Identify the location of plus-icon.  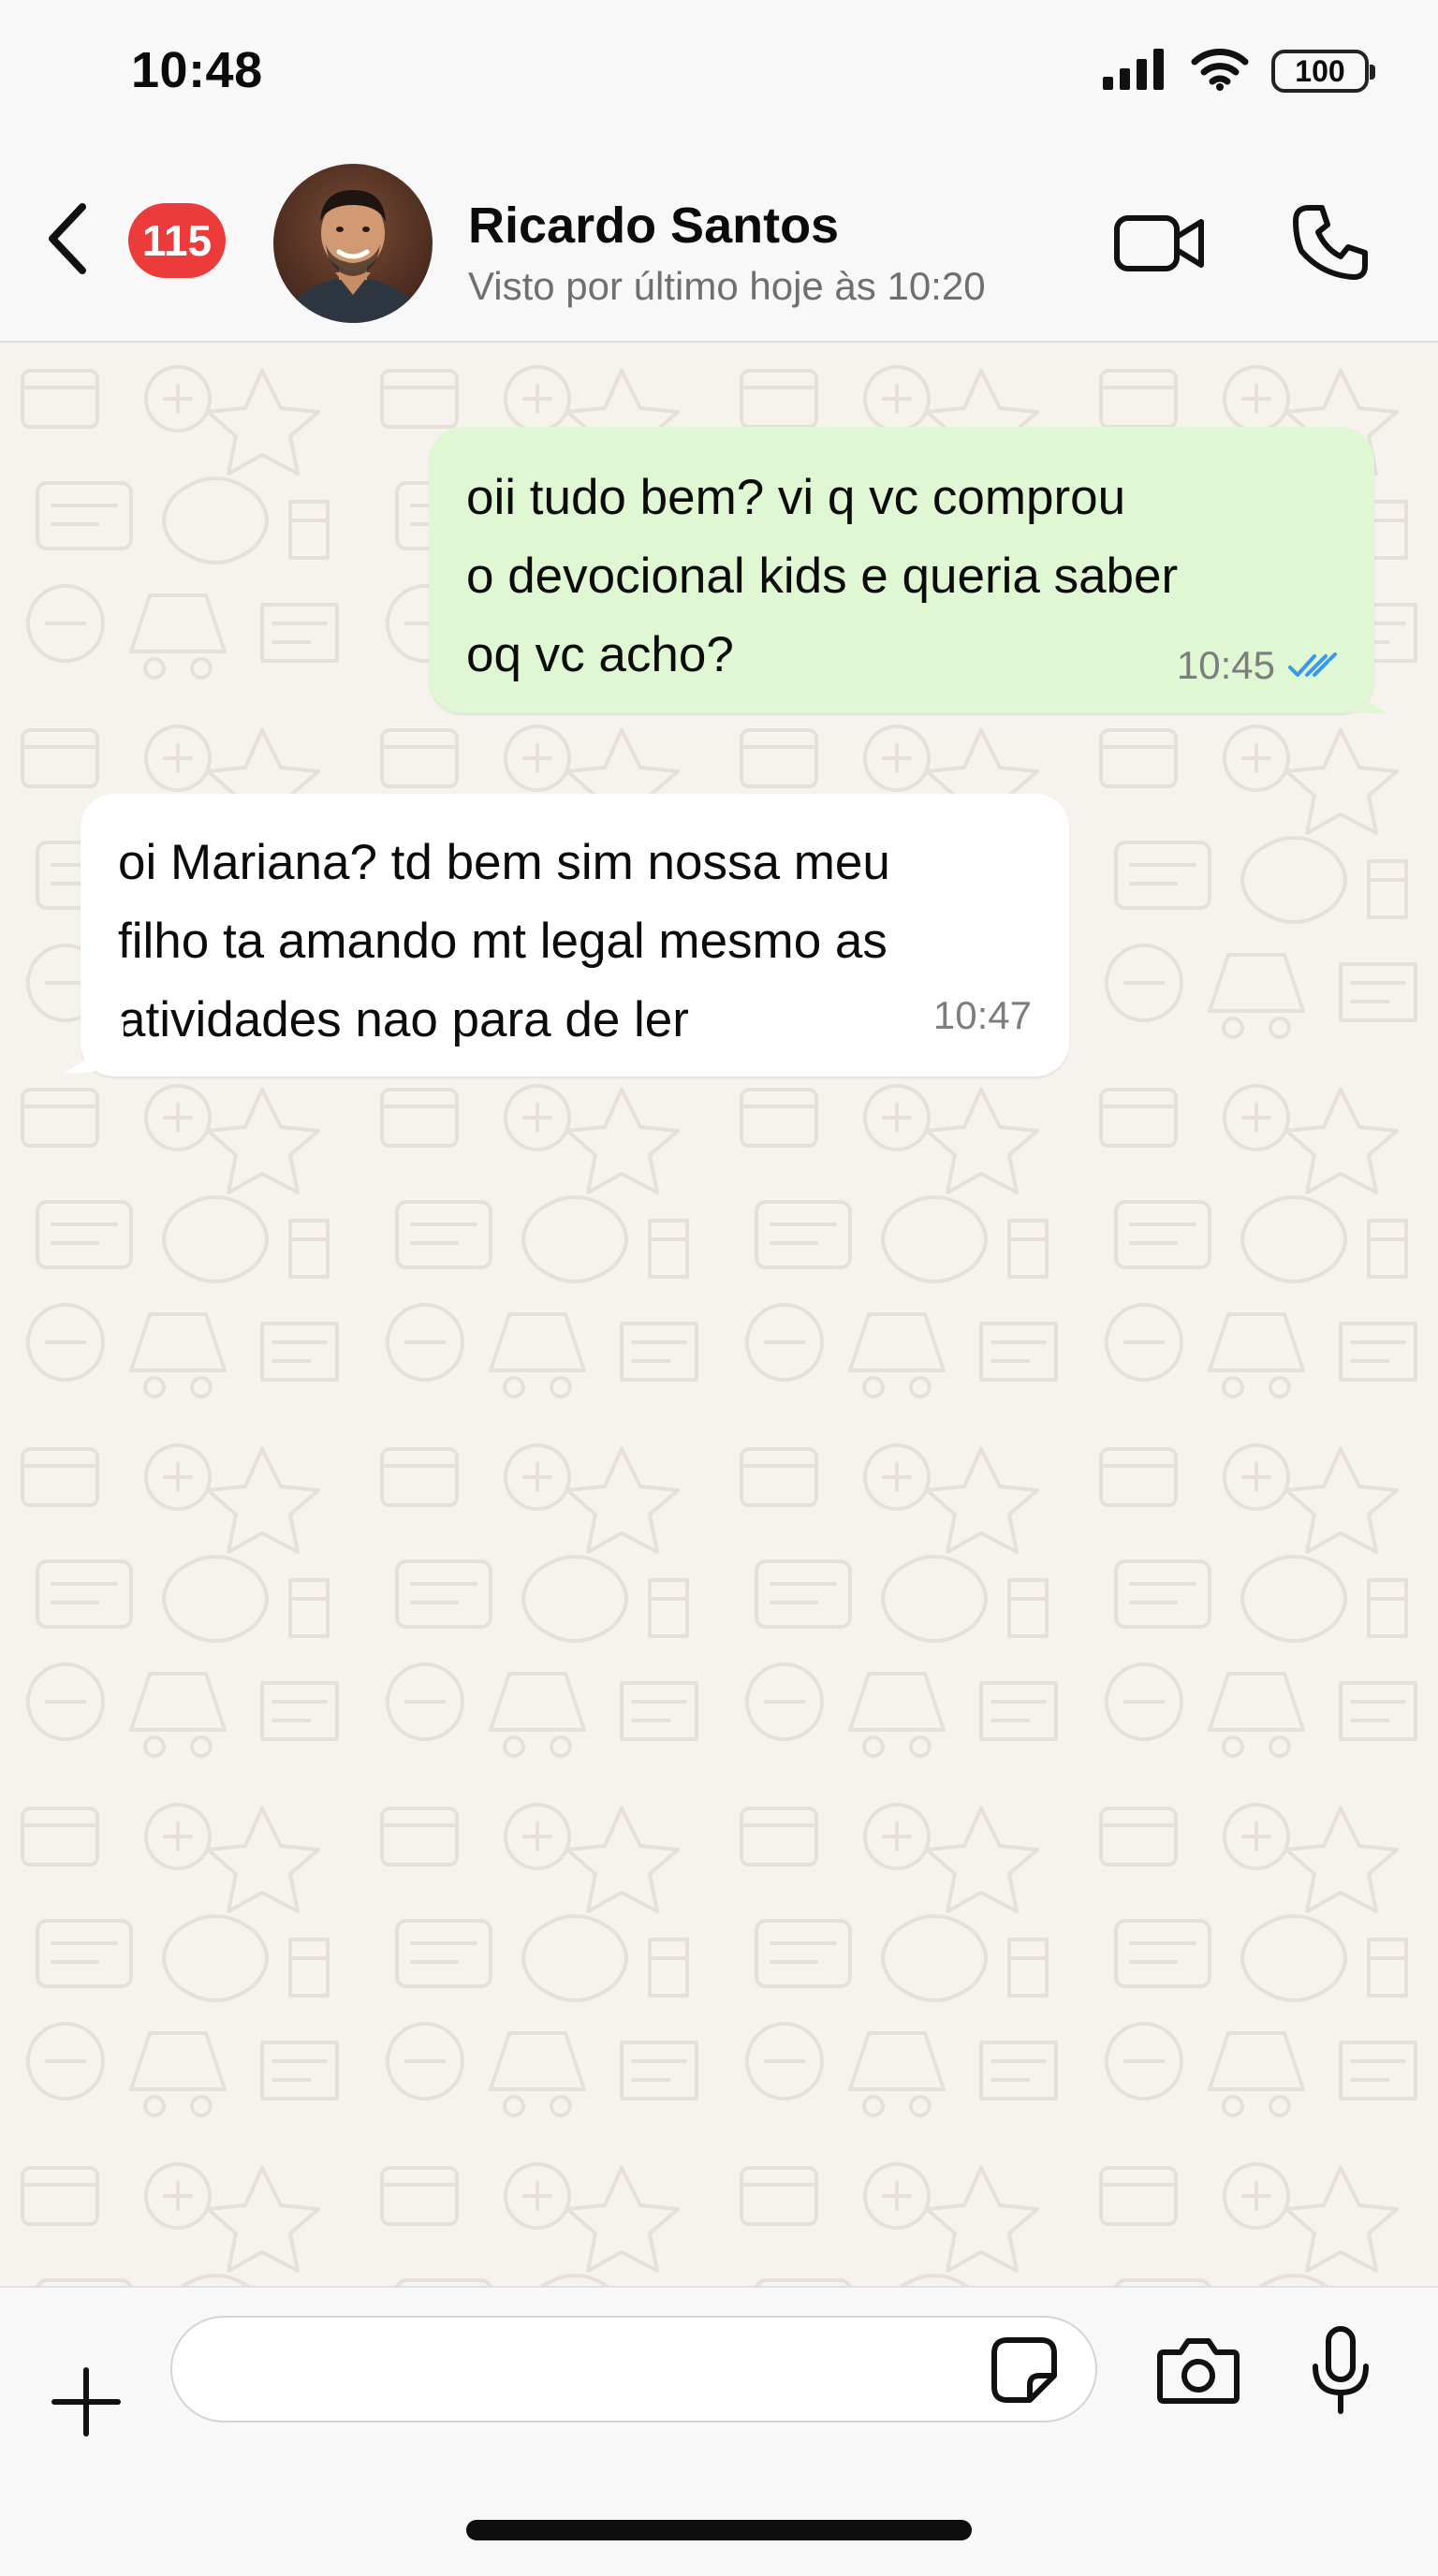
(86, 2402).